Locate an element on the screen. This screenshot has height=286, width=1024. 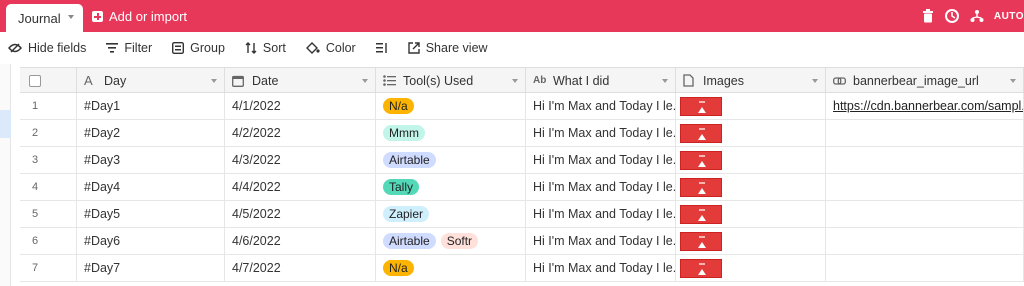
tab-journal: Journal is located at coordinates (44, 18).